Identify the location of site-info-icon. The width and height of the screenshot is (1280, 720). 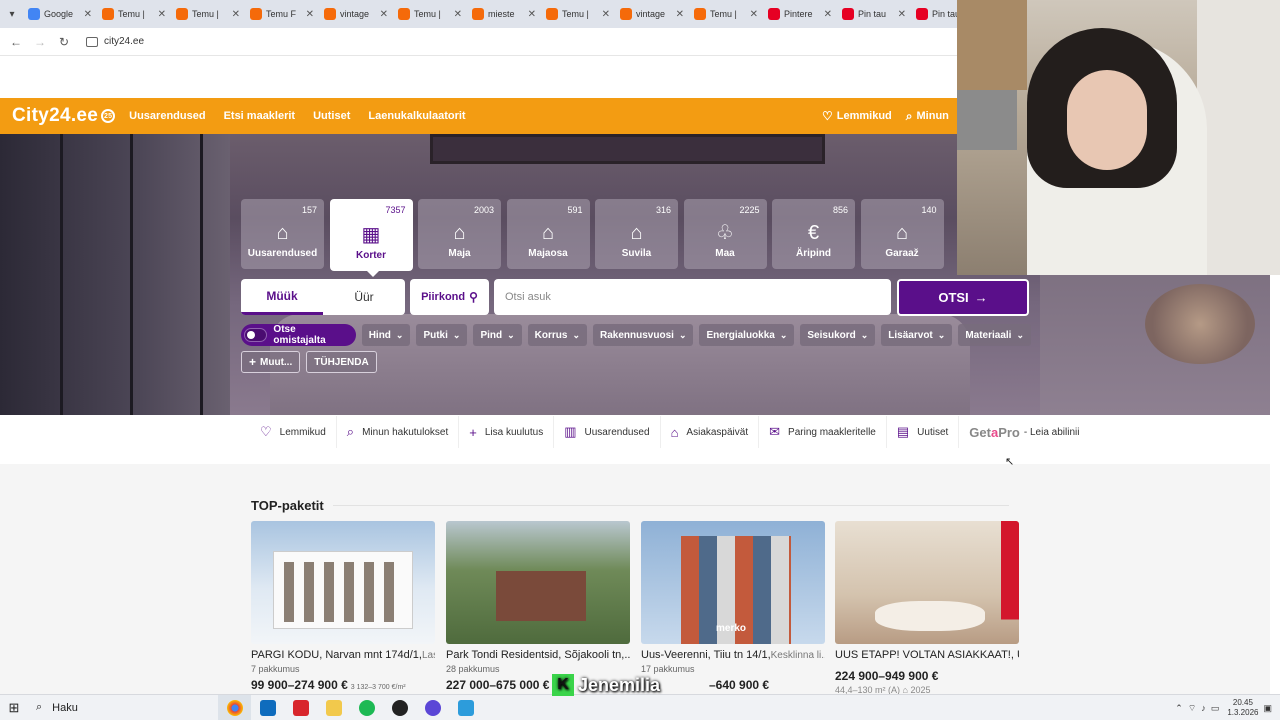
(92, 41).